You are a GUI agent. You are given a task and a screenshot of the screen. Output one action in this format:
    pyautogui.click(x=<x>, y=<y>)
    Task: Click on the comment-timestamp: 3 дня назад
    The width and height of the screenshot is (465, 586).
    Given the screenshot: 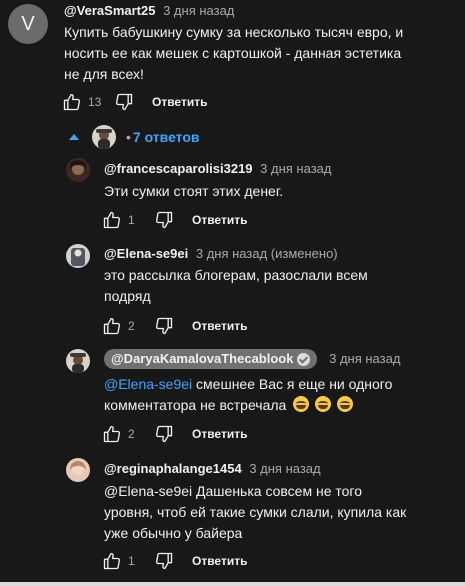 What is the action you would take?
    pyautogui.click(x=198, y=10)
    